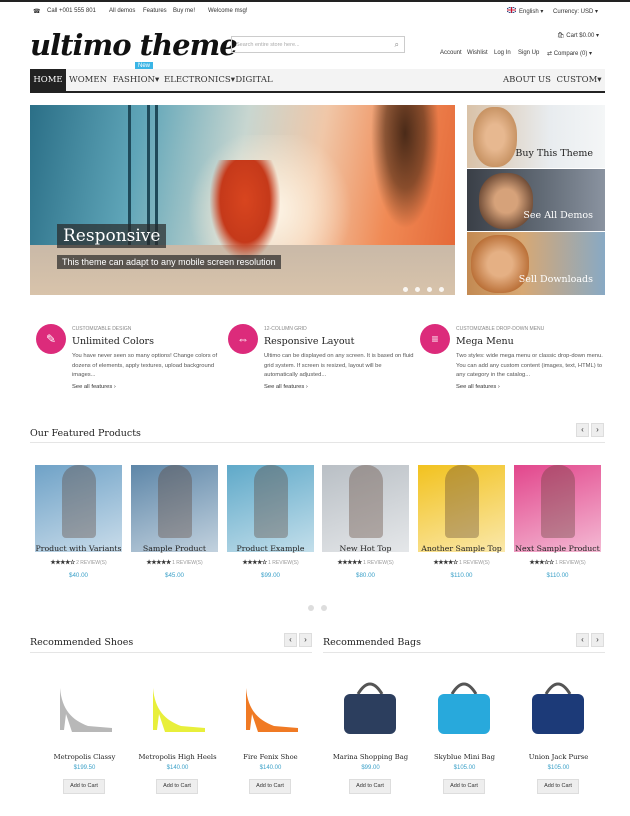  Describe the element at coordinates (134, 45) in the screenshot. I see `site-logo: ultimo theme` at that location.